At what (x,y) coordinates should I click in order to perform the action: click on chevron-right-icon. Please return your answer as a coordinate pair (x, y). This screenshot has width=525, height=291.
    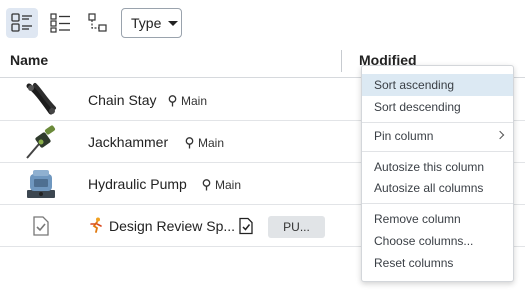
    Looking at the image, I should click on (500, 135).